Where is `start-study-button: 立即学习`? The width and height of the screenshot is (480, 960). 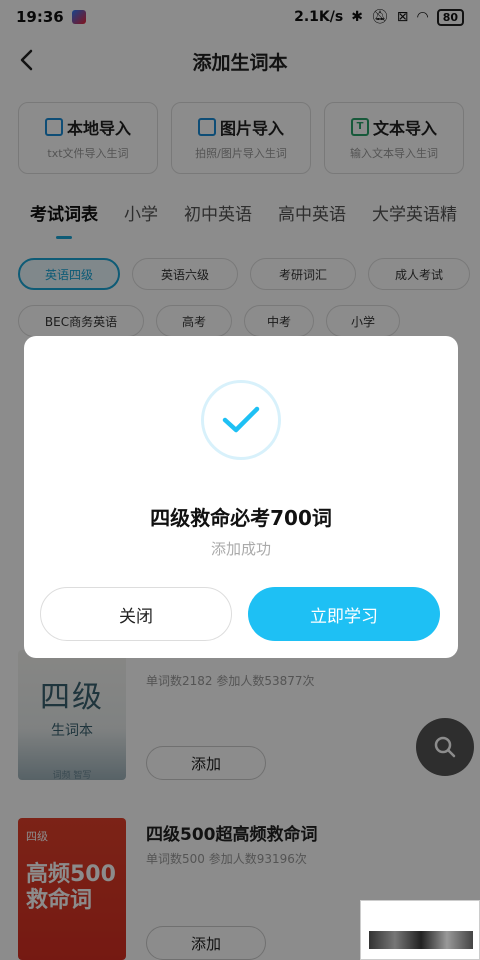
start-study-button: 立即学习 is located at coordinates (344, 614).